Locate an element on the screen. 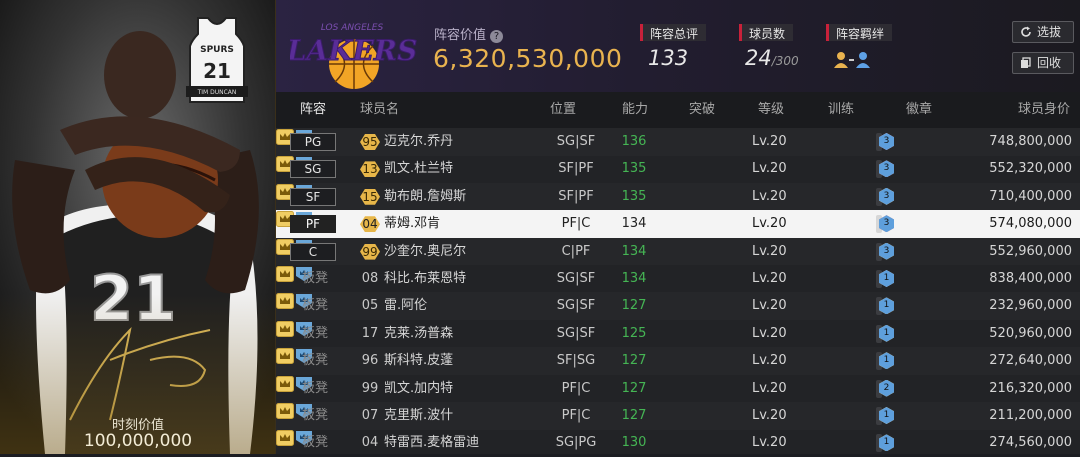  badge-group: 1291 is located at coordinates (885, 279).